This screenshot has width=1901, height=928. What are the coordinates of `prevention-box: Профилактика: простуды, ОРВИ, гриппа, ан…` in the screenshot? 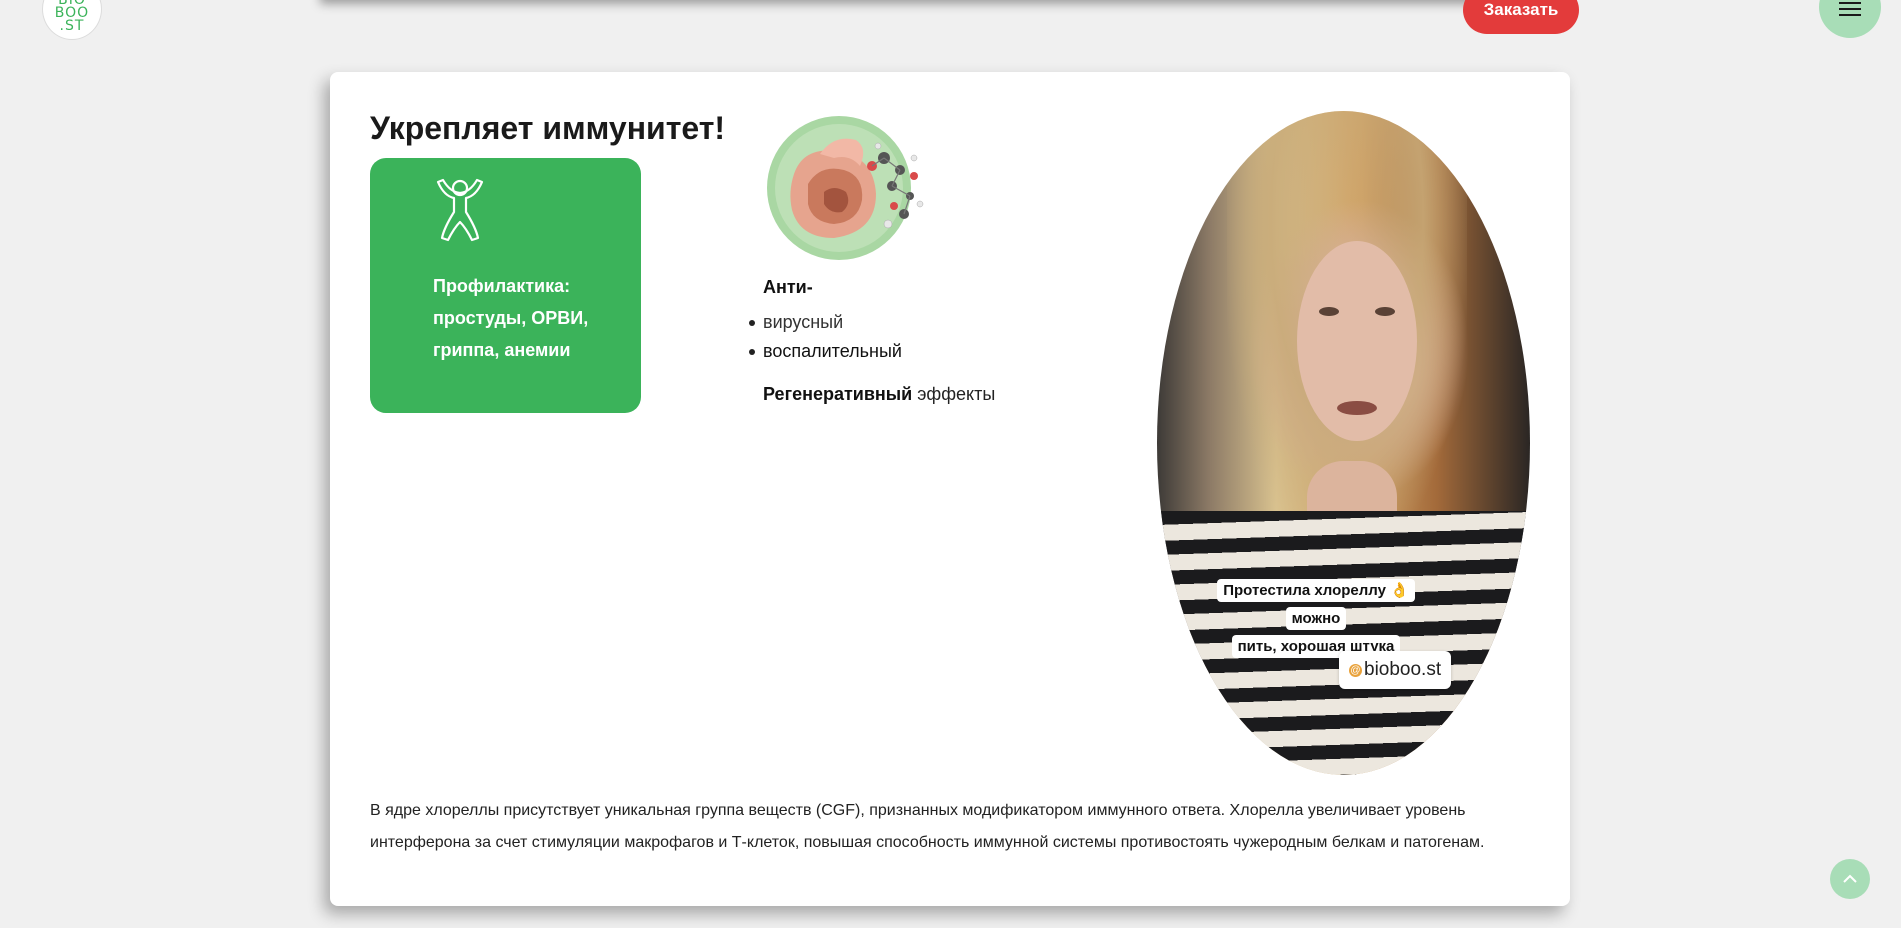 It's located at (505, 285).